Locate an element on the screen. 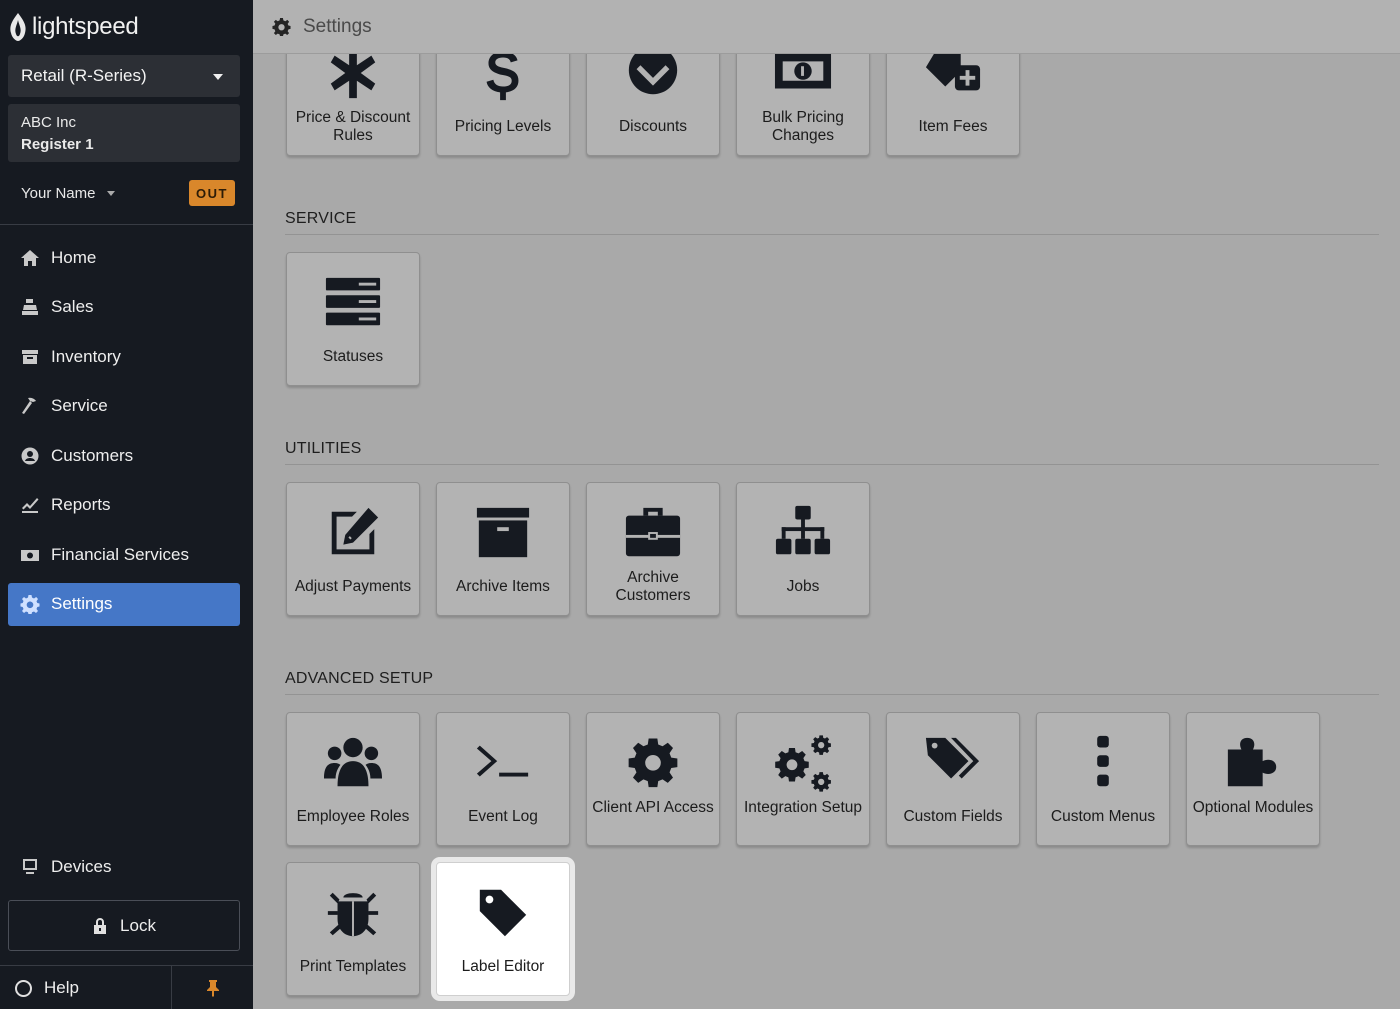  tile-custom-fields: Custom Fields is located at coordinates (953, 779).